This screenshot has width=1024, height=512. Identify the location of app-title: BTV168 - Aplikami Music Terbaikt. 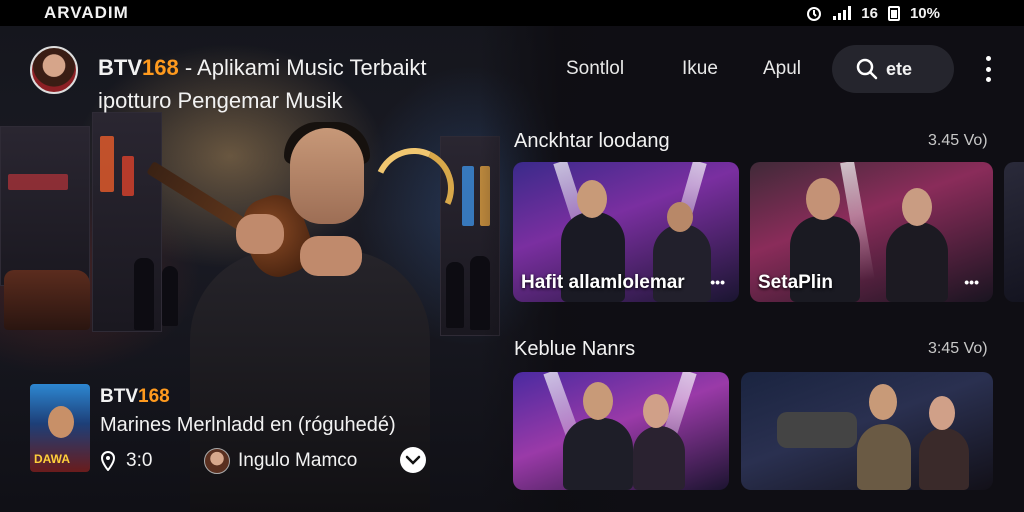
(262, 68).